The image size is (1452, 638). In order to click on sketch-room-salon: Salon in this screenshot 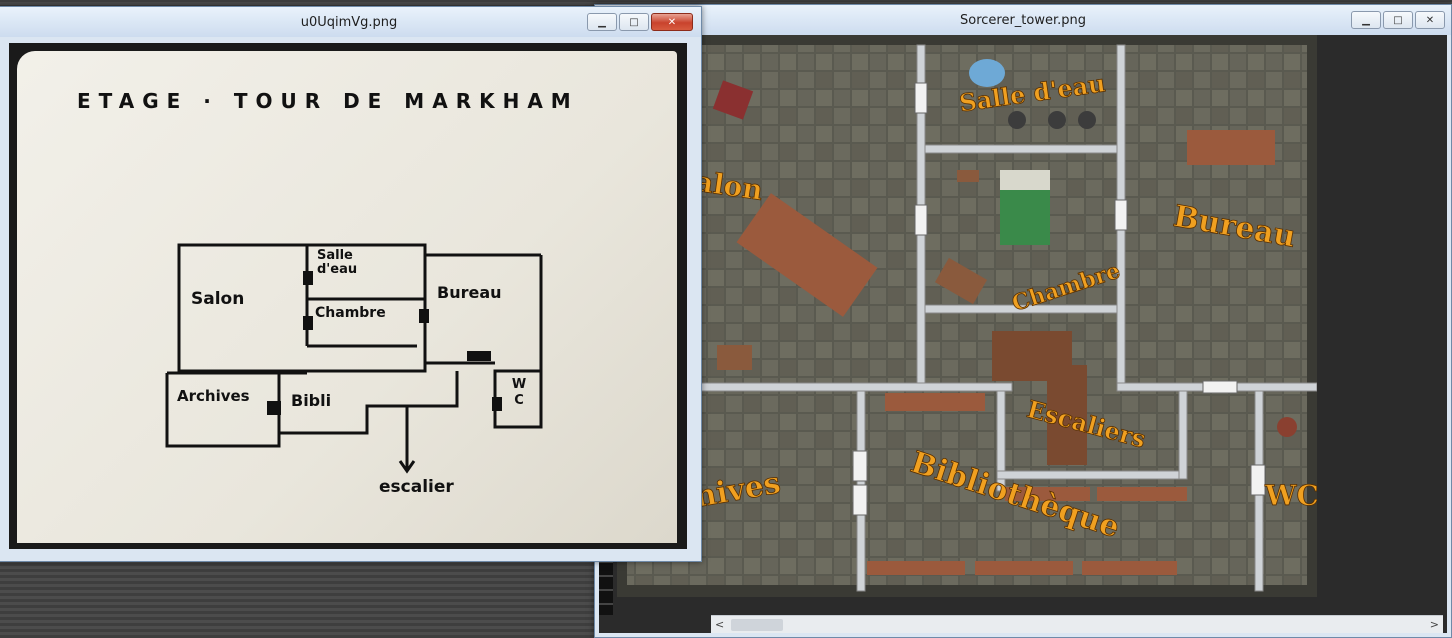, I will do `click(218, 299)`.